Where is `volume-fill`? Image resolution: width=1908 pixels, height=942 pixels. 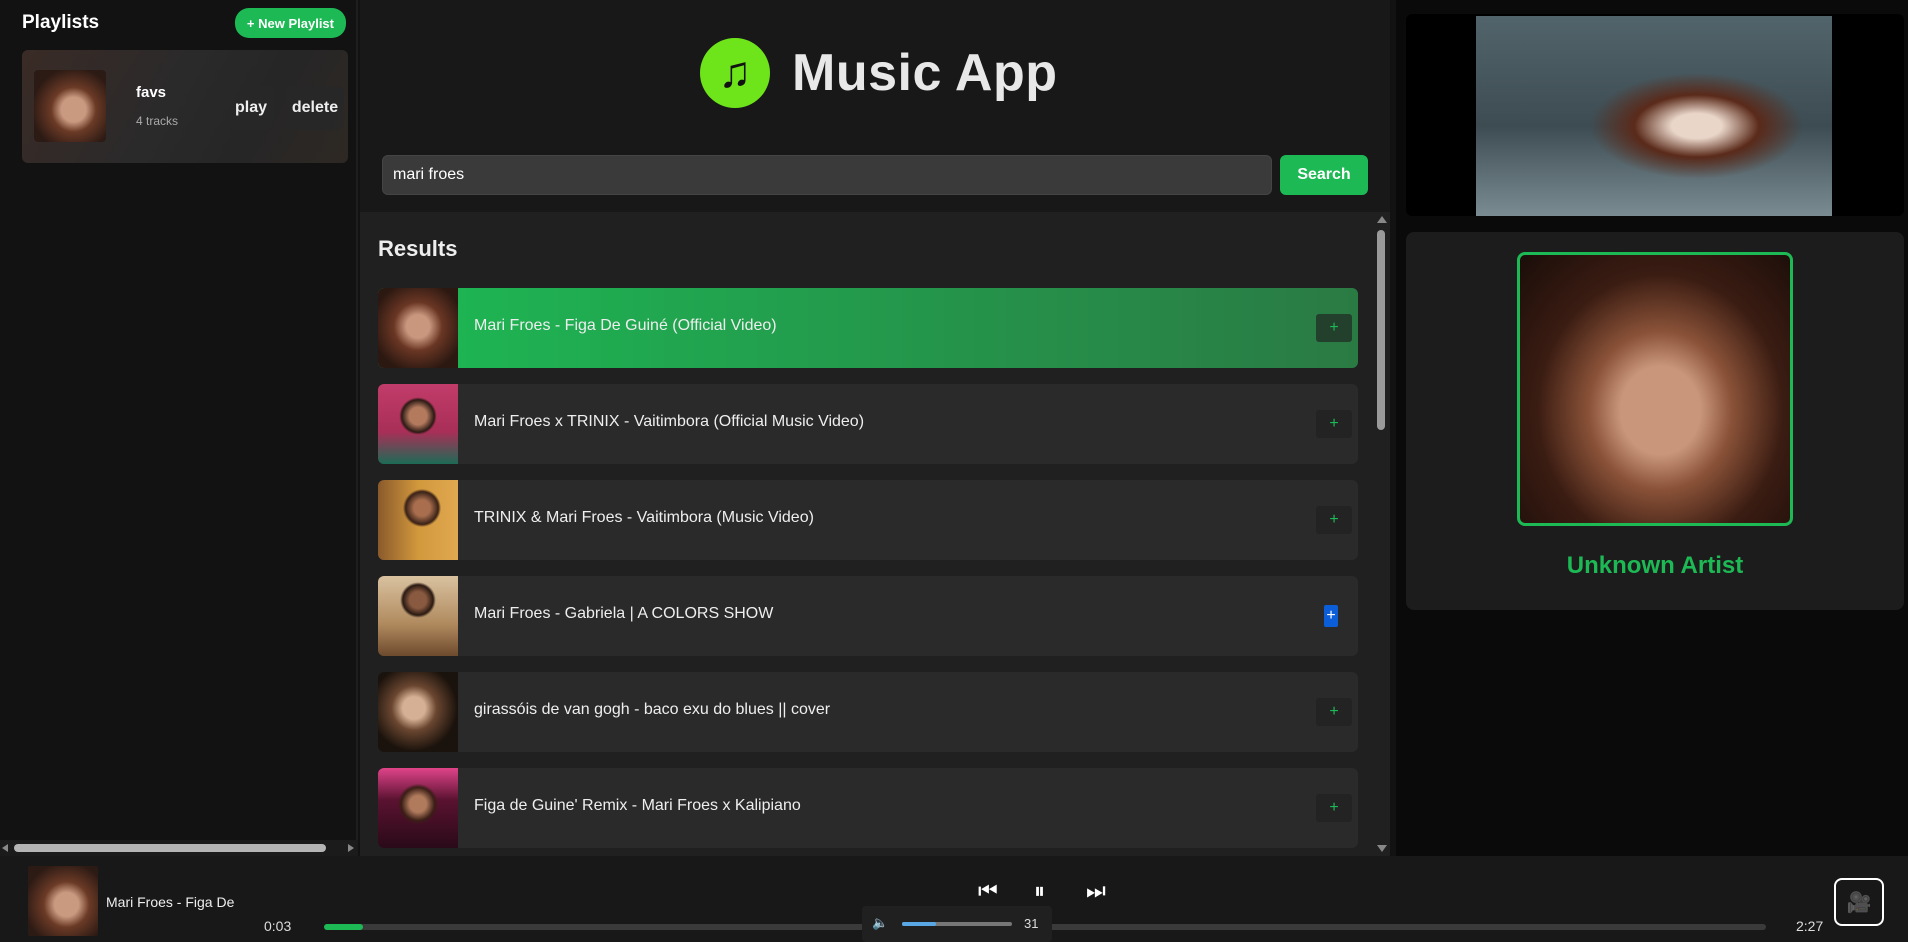 volume-fill is located at coordinates (919, 924).